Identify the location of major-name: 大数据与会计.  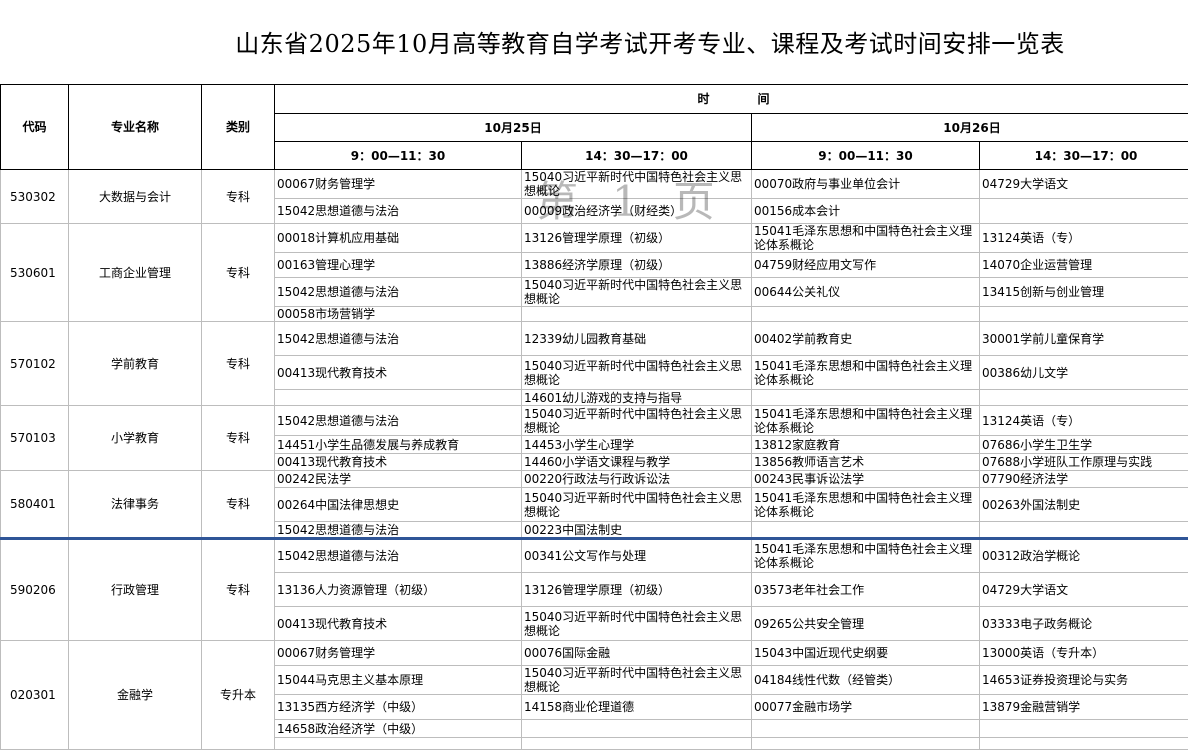
(135, 197).